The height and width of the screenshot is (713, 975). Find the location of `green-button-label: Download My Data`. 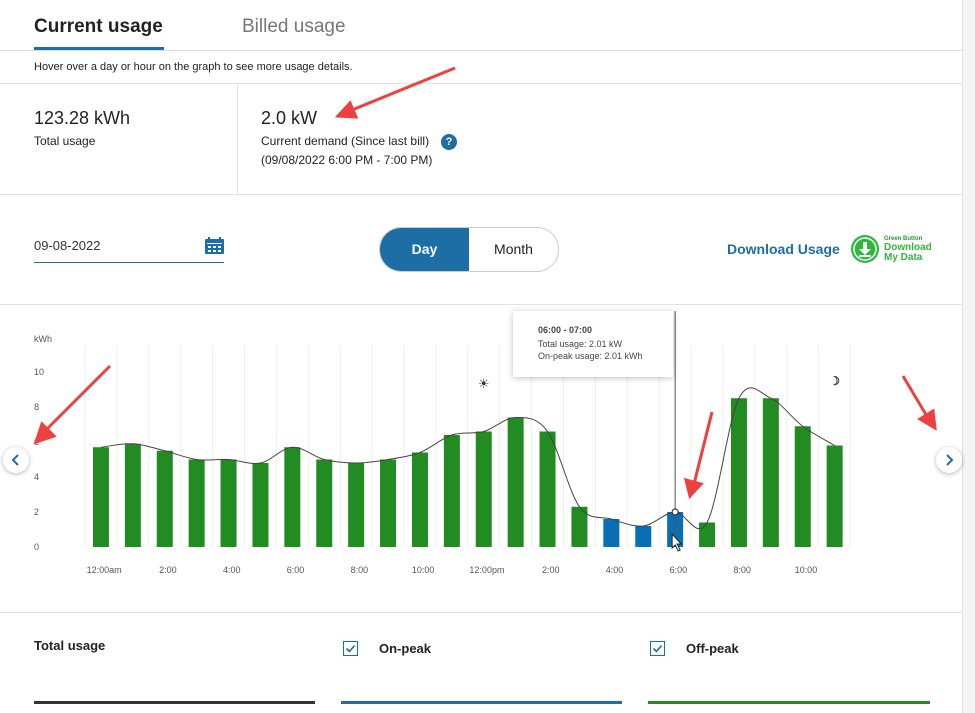

green-button-label: Download My Data is located at coordinates (908, 253).